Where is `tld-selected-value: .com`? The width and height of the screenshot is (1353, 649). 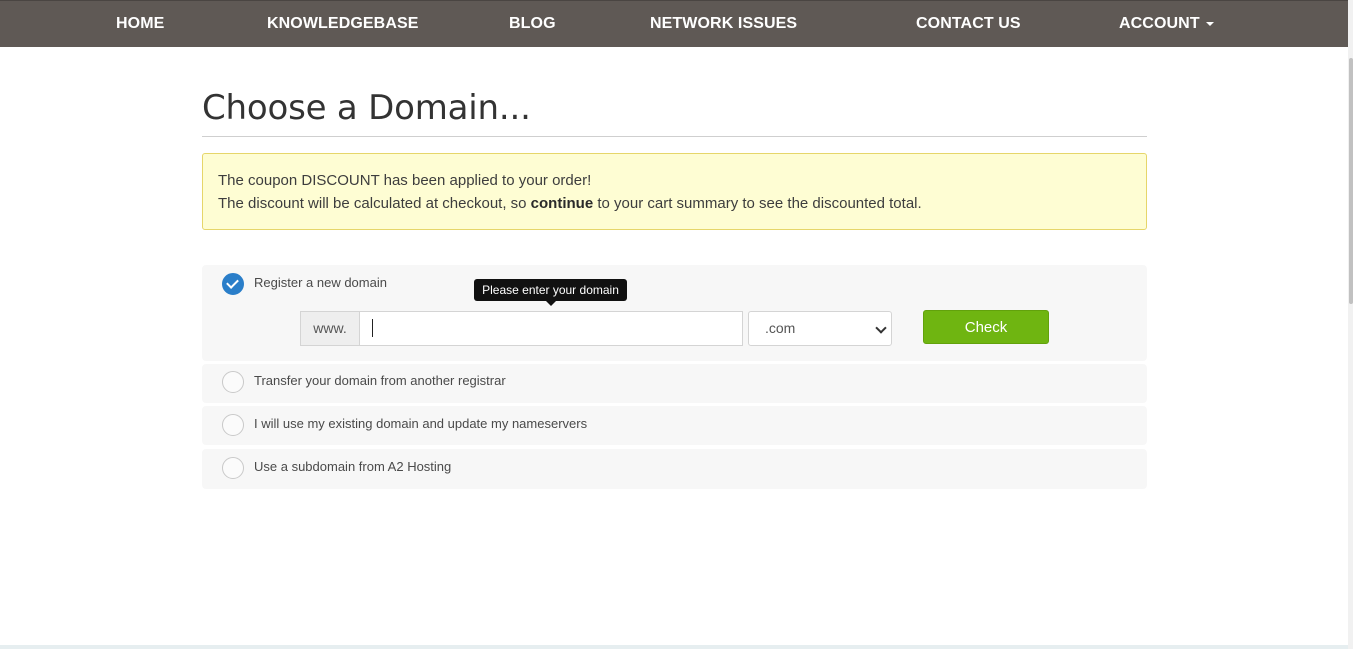 tld-selected-value: .com is located at coordinates (780, 328).